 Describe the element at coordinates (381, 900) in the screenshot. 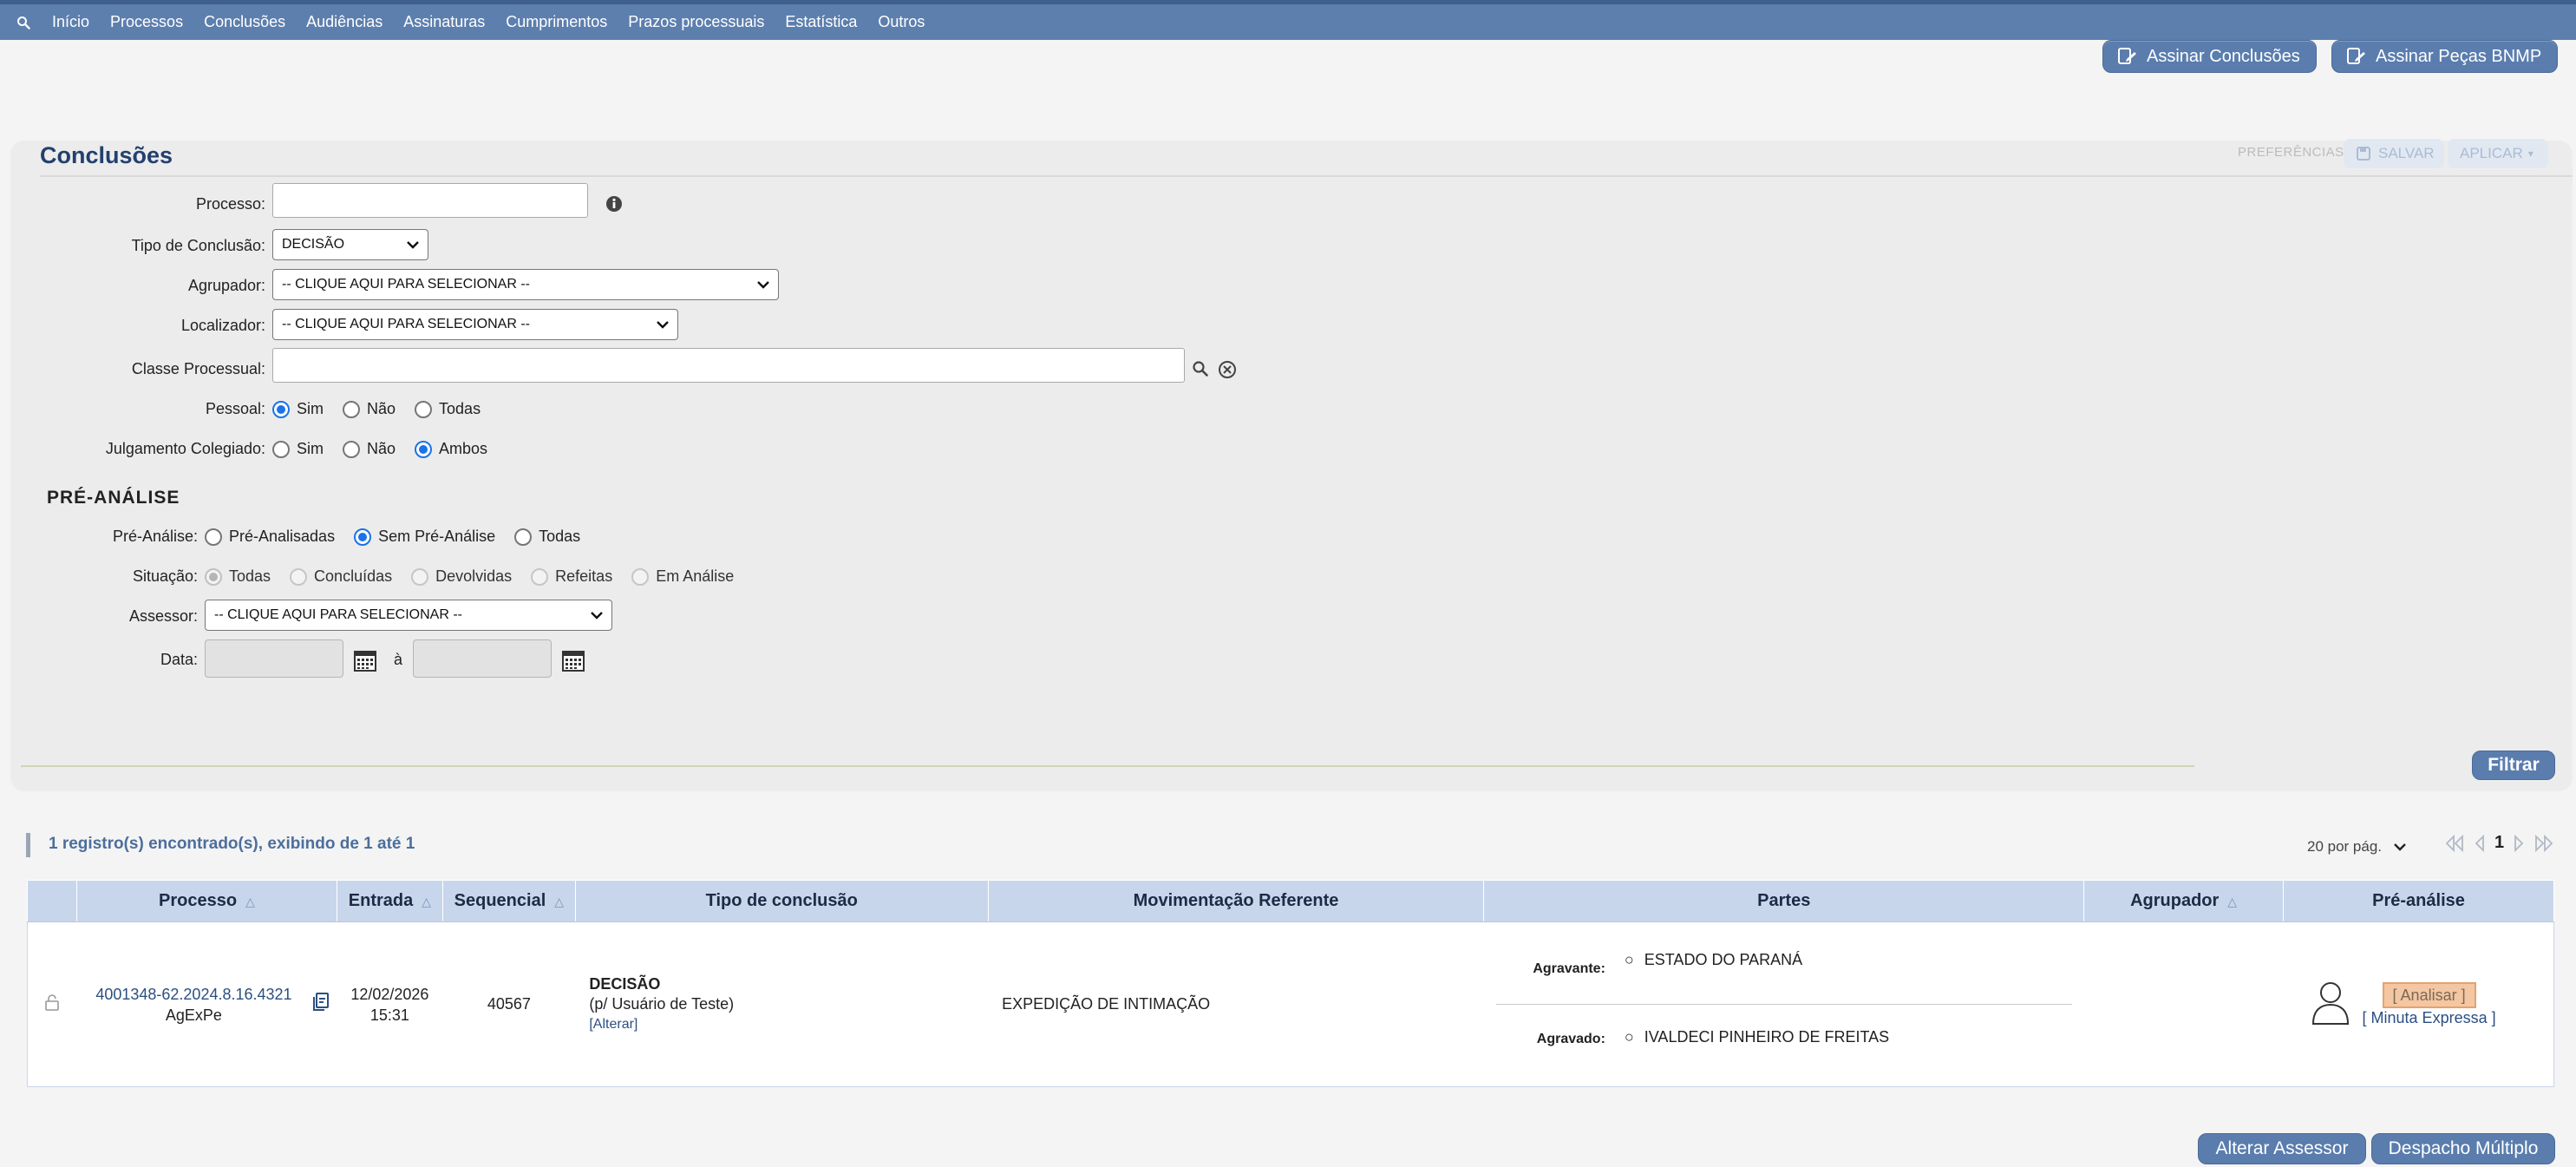

I see `header-label: Entrada` at that location.